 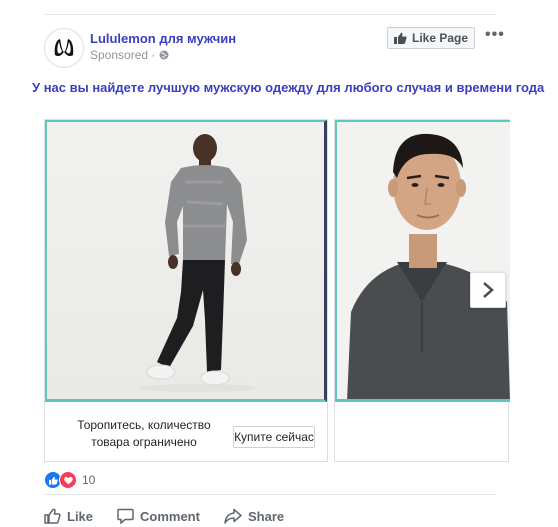 I want to click on page-avatar, so click(x=64, y=48).